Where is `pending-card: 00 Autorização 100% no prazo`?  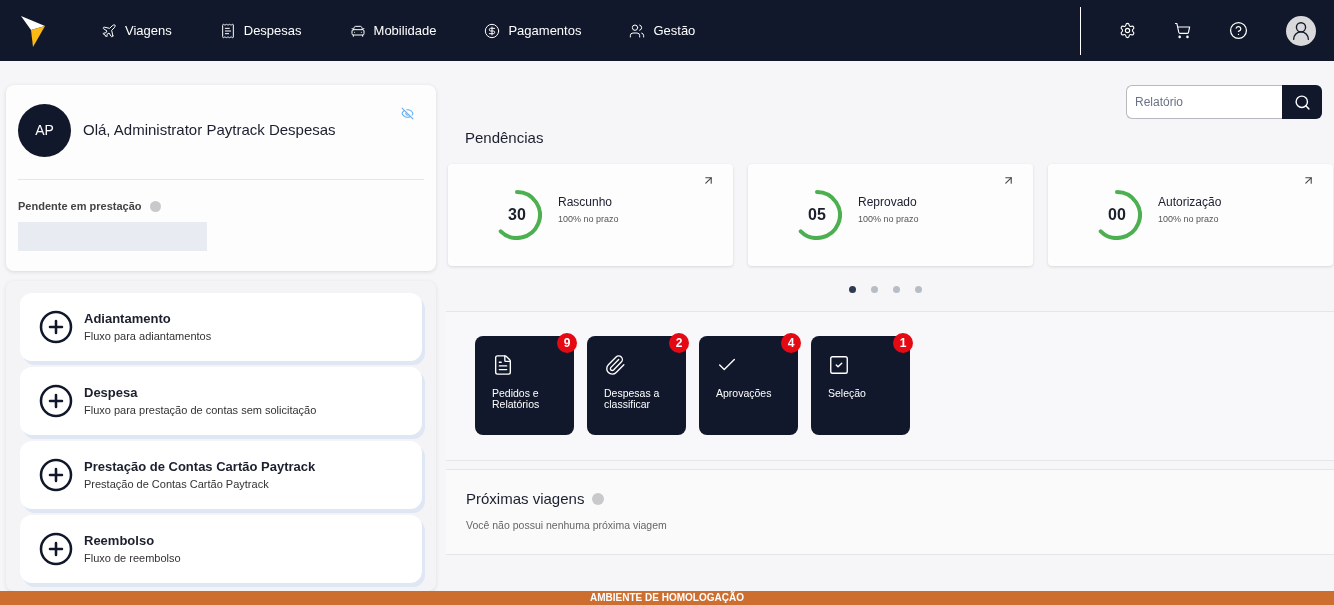 pending-card: 00 Autorização 100% no prazo is located at coordinates (1190, 214).